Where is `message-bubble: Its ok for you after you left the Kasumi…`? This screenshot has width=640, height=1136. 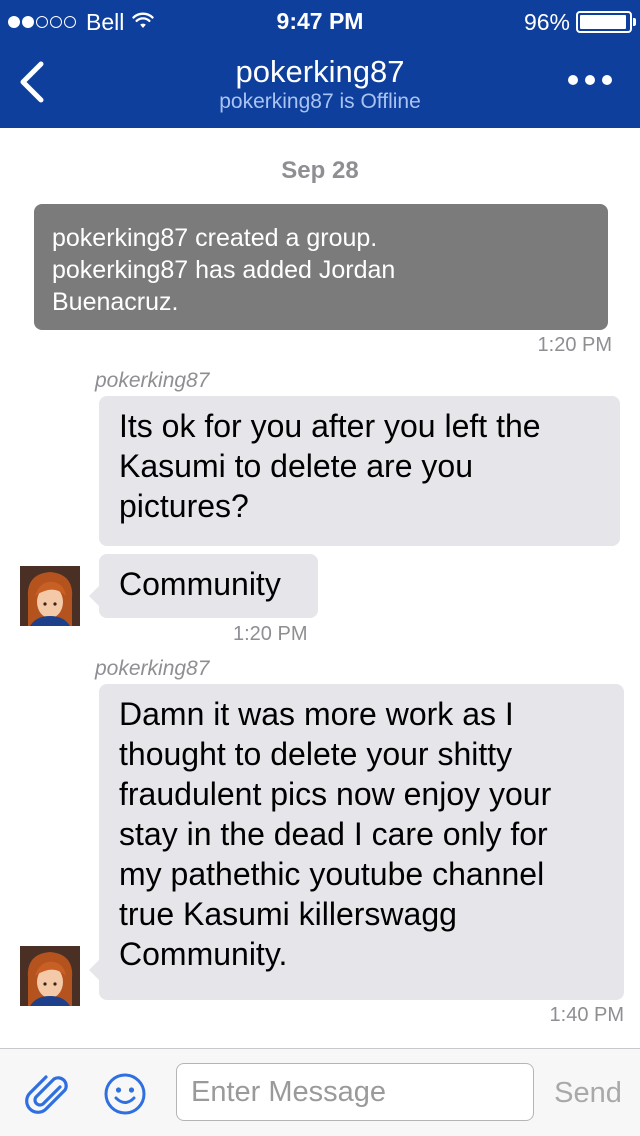 message-bubble: Its ok for you after you left the Kasumi… is located at coordinates (359, 471).